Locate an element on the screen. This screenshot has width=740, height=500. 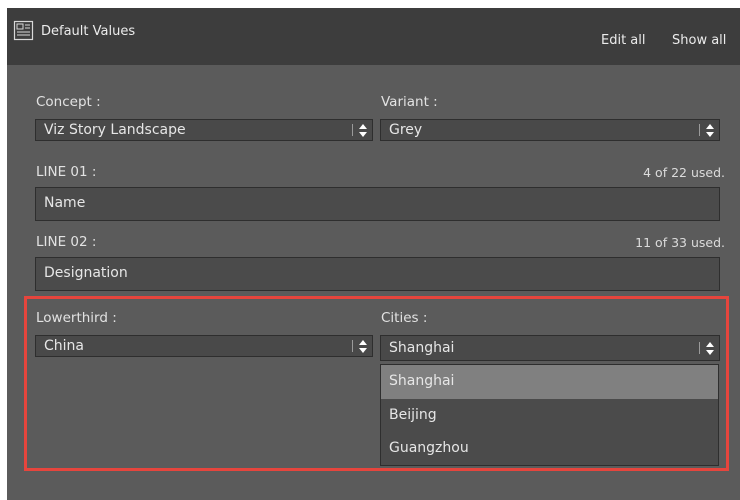
variant-label: Variant : is located at coordinates (409, 102).